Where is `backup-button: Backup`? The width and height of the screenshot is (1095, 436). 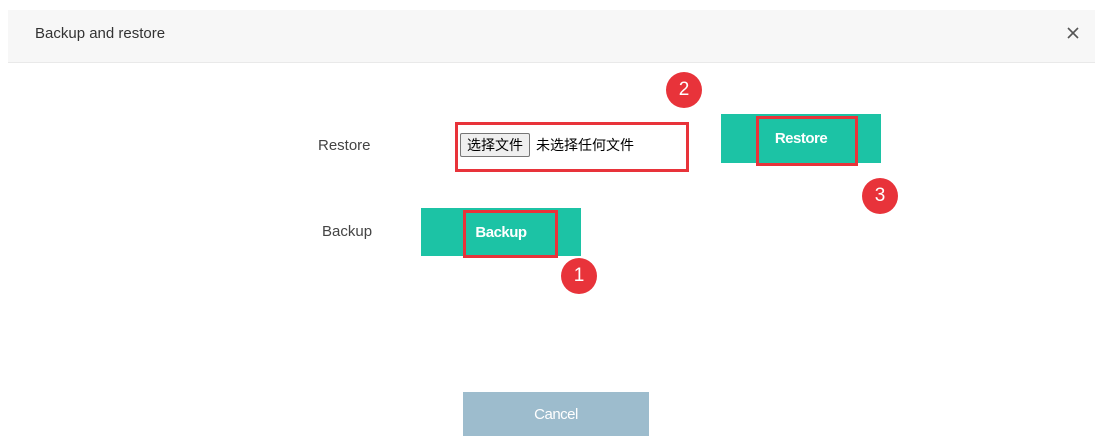
backup-button: Backup is located at coordinates (501, 232).